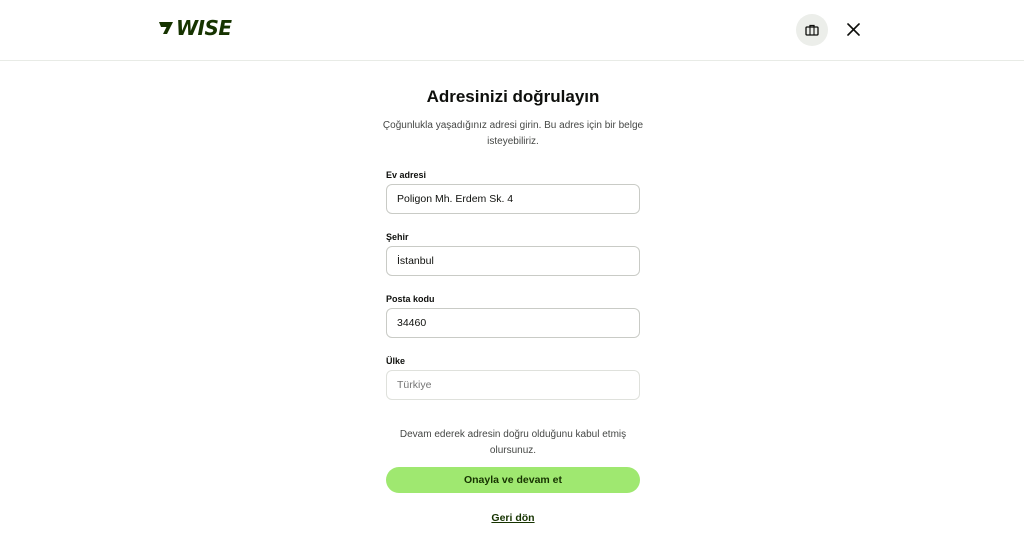  Describe the element at coordinates (512, 30) in the screenshot. I see `top-header: WISE` at that location.